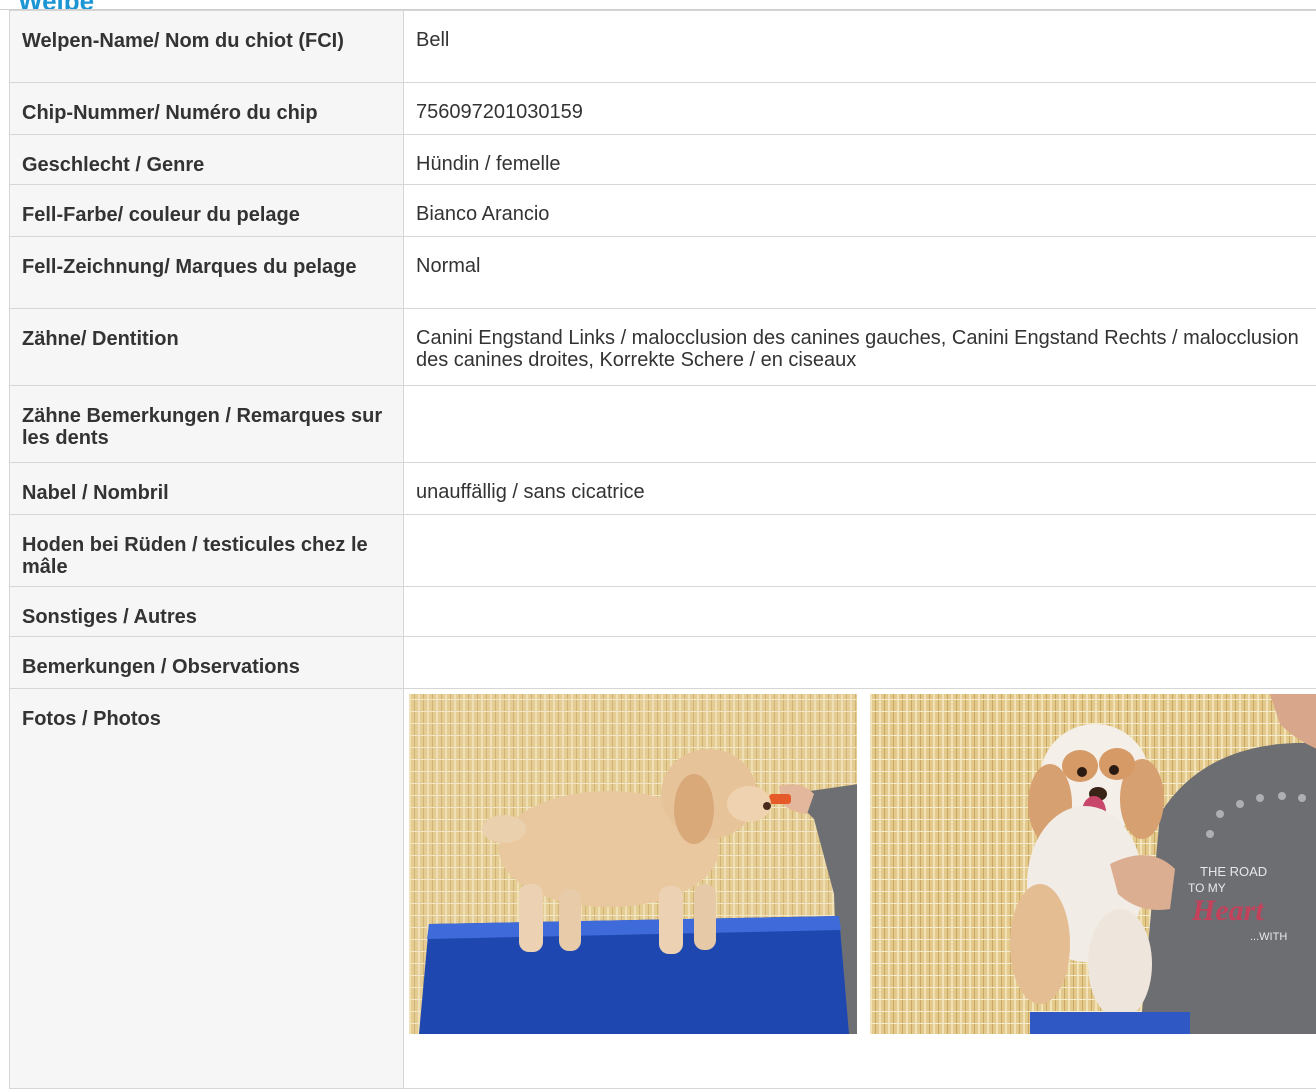  What do you see at coordinates (860, 109) in the screenshot?
I see `value-chip-number: 756097201030159` at bounding box center [860, 109].